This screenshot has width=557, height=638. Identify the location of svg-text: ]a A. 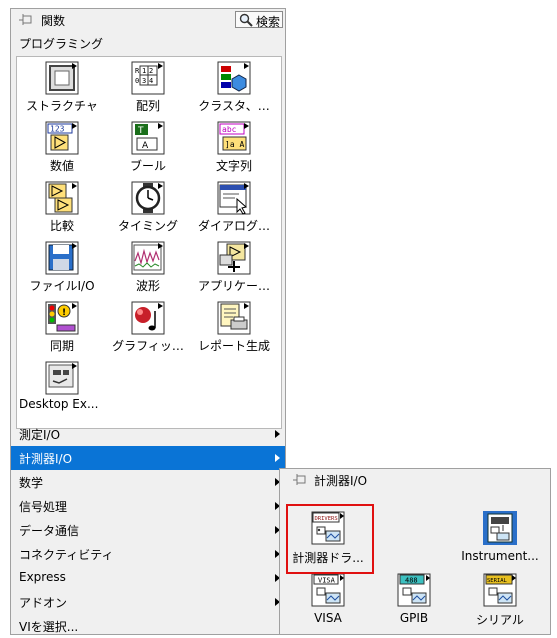
(234, 144).